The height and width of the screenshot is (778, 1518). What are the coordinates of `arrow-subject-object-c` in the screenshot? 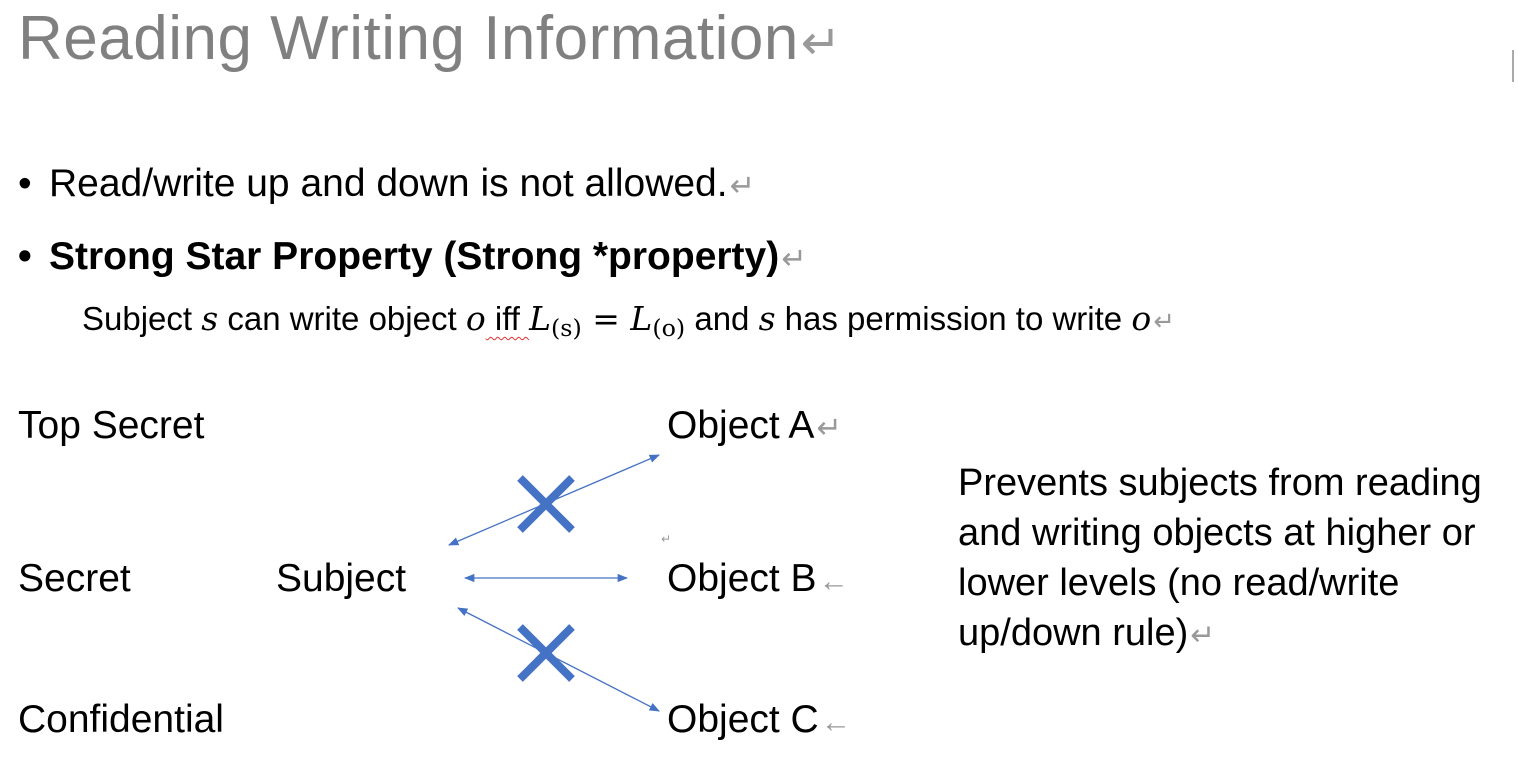 It's located at (558, 659).